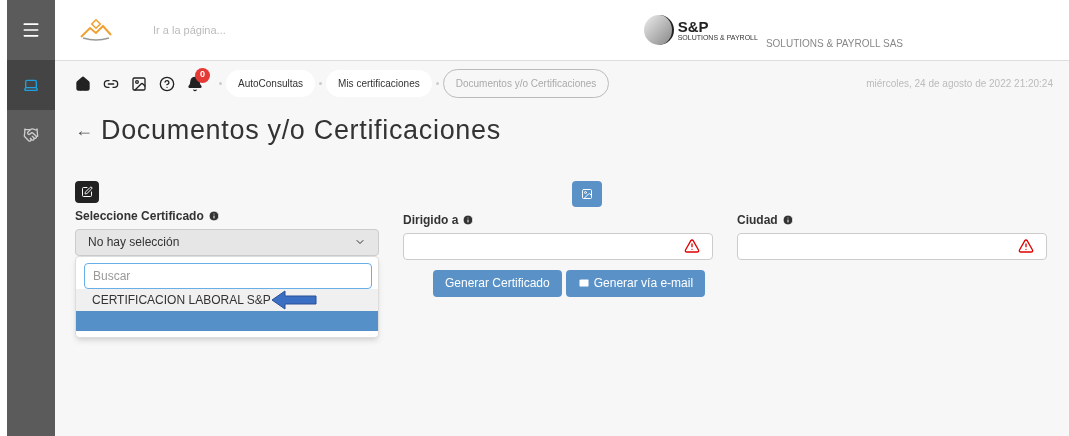 This screenshot has width=1069, height=436. Describe the element at coordinates (658, 30) in the screenshot. I see `globe-icon` at that location.